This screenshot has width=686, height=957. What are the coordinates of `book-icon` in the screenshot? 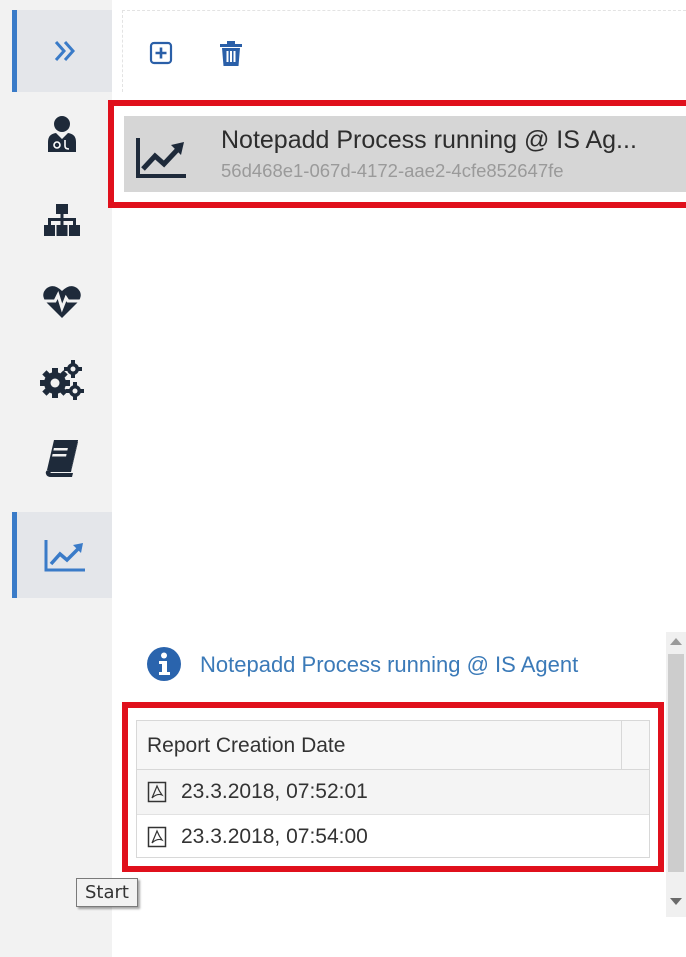 It's located at (61, 458).